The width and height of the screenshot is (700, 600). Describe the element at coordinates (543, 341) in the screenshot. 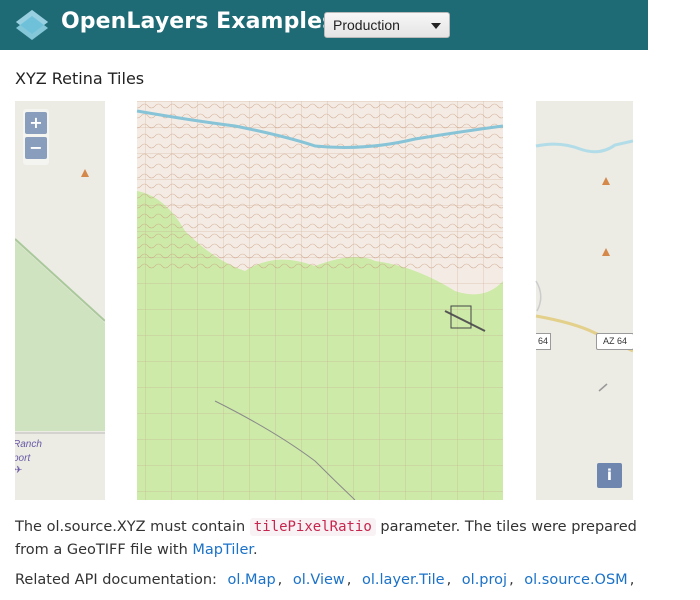

I see `route-shield-partial: 64` at that location.